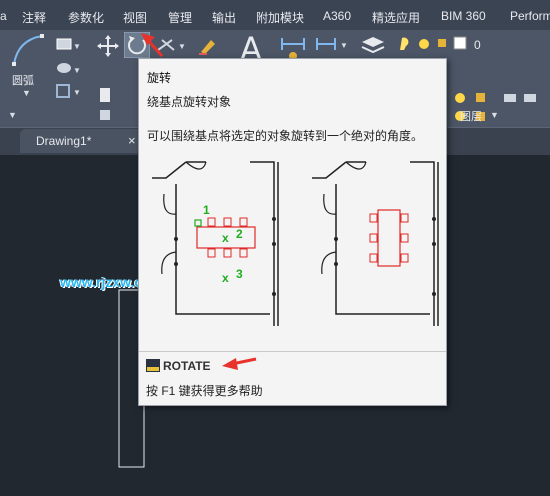 Image resolution: width=550 pixels, height=496 pixels. I want to click on base-point-marker, so click(198, 223).